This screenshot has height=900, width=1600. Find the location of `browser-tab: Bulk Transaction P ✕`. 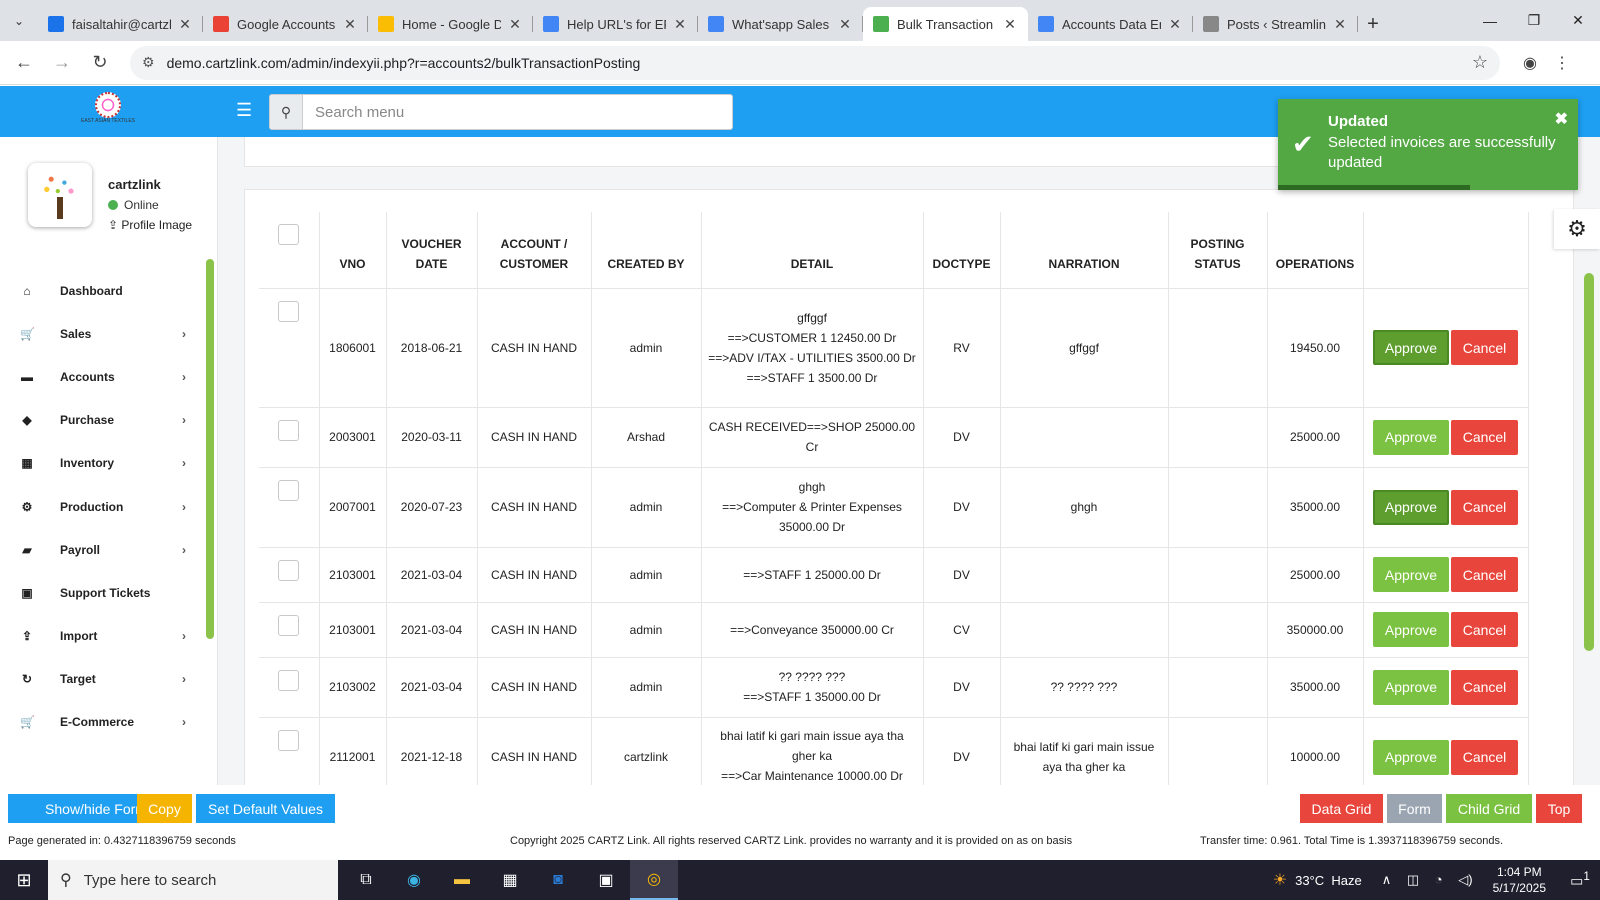

browser-tab: Bulk Transaction P ✕ is located at coordinates (945, 24).